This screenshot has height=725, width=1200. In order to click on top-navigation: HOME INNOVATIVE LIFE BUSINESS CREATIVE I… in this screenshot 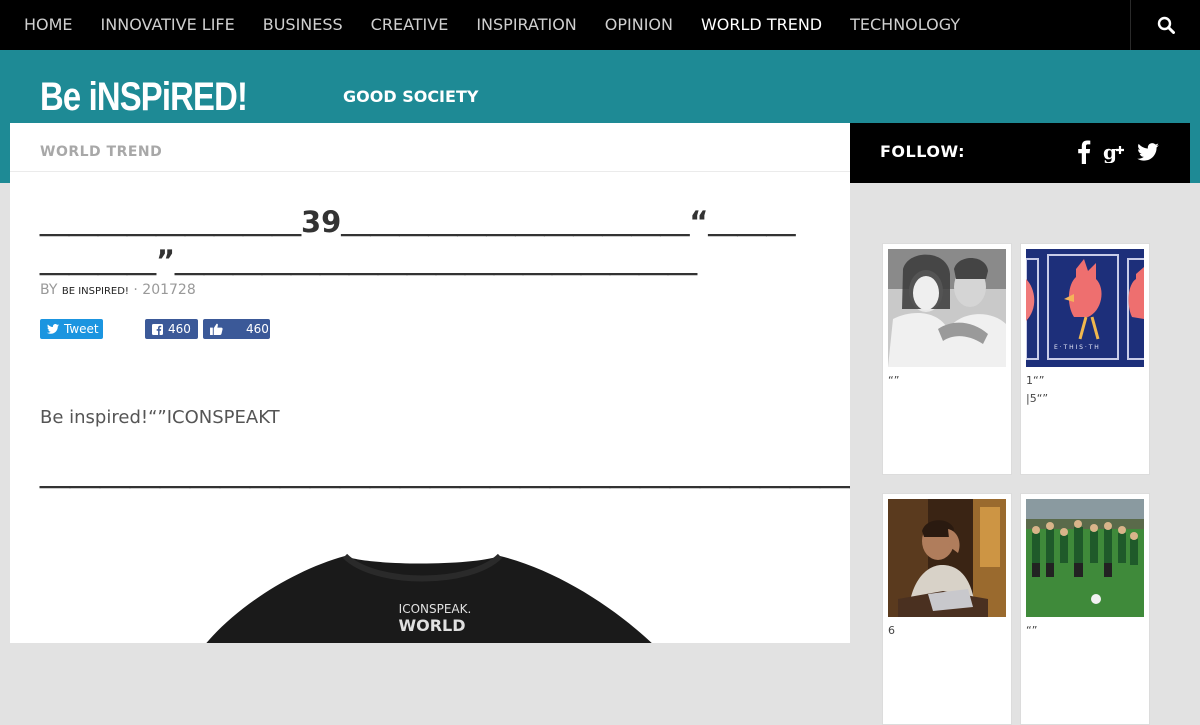, I will do `click(600, 25)`.